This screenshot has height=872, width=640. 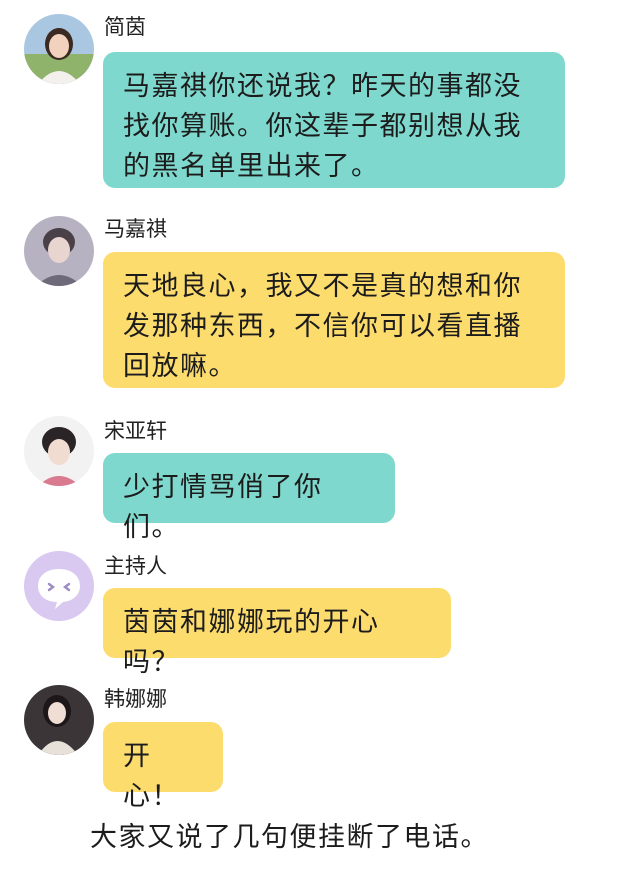 I want to click on message-bubble: 开心！, so click(x=163, y=767).